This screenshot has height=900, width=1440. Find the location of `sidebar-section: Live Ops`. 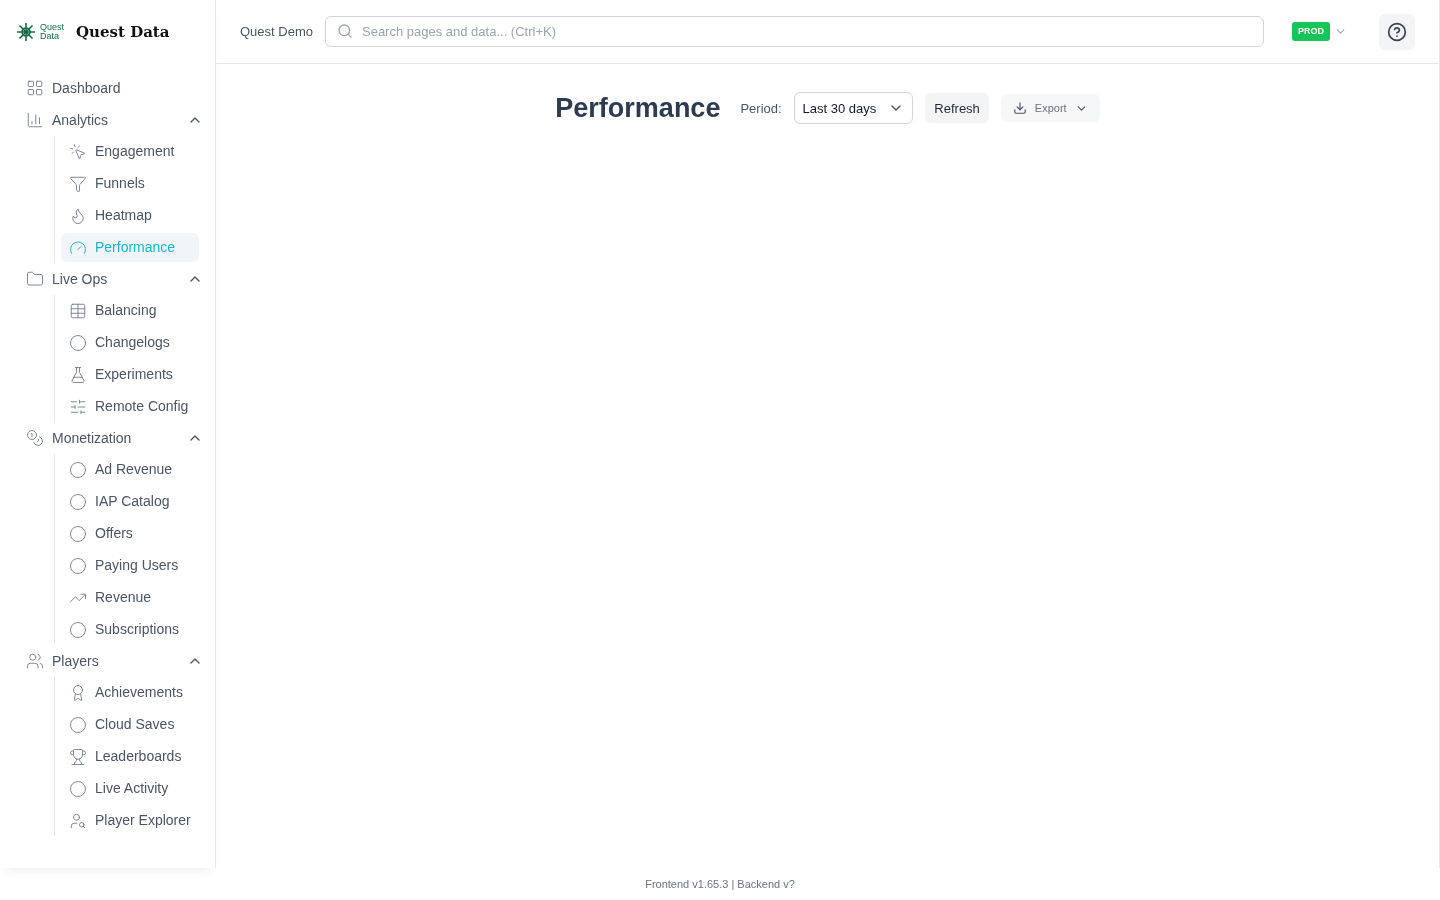

sidebar-section: Live Ops is located at coordinates (67, 279).